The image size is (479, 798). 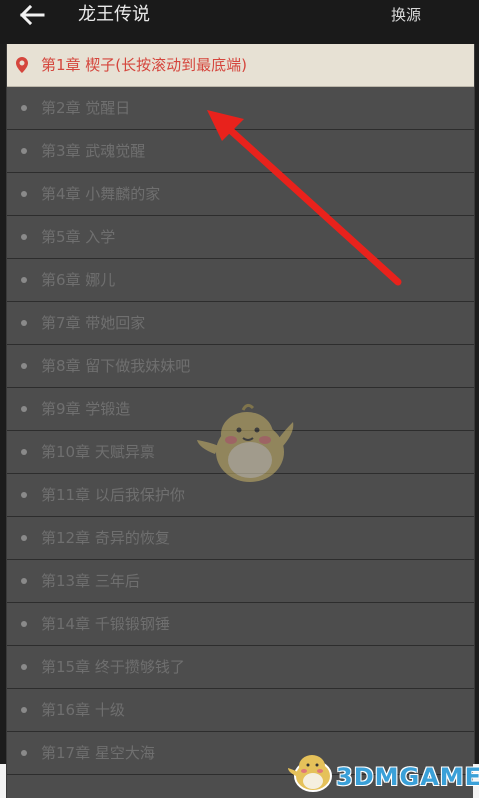 What do you see at coordinates (240, 581) in the screenshot?
I see `chapter-list-item: 第13章 三年后` at bounding box center [240, 581].